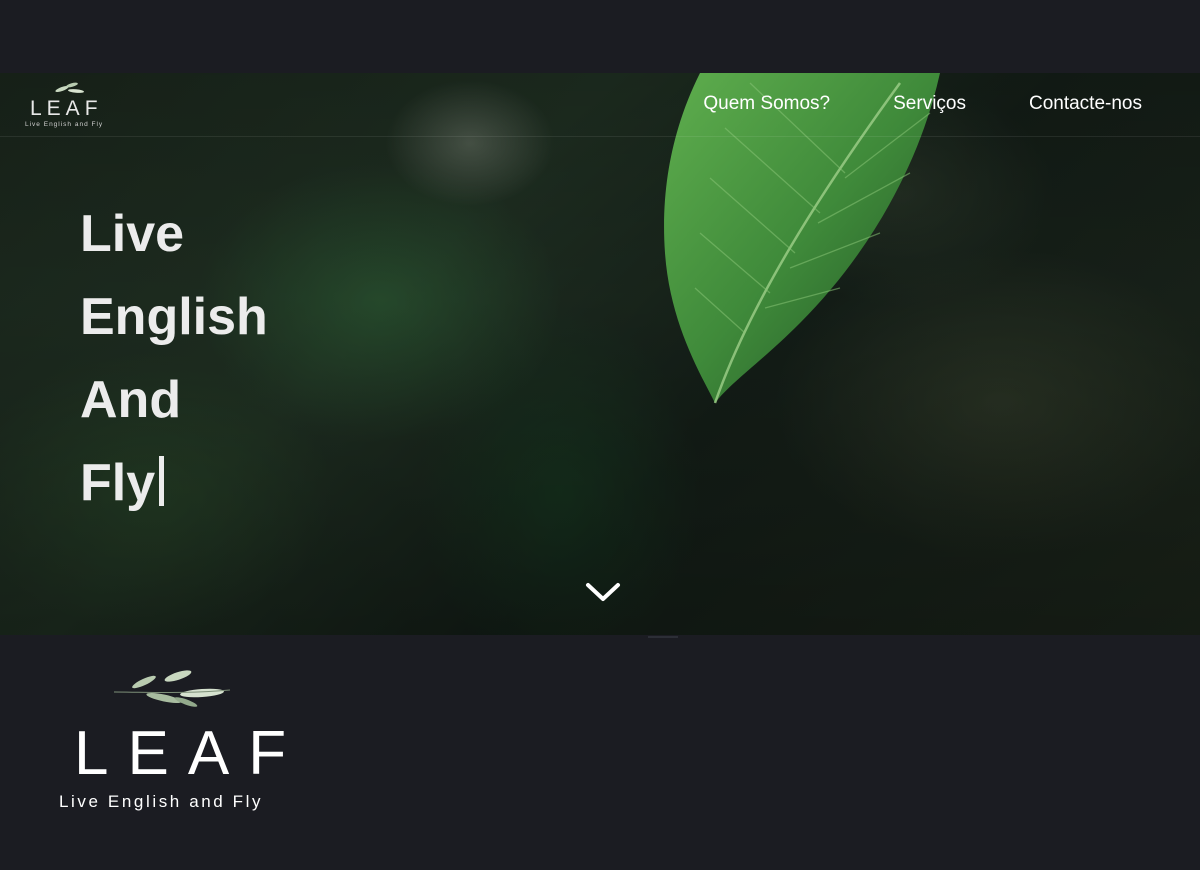 This screenshot has height=870, width=1200. Describe the element at coordinates (600, 36) in the screenshot. I see `top-band` at that location.